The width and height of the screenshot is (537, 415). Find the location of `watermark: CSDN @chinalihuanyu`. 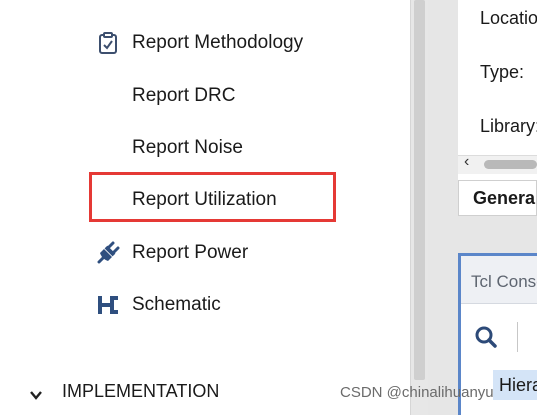

watermark: CSDN @chinalihuanyu is located at coordinates (417, 392).